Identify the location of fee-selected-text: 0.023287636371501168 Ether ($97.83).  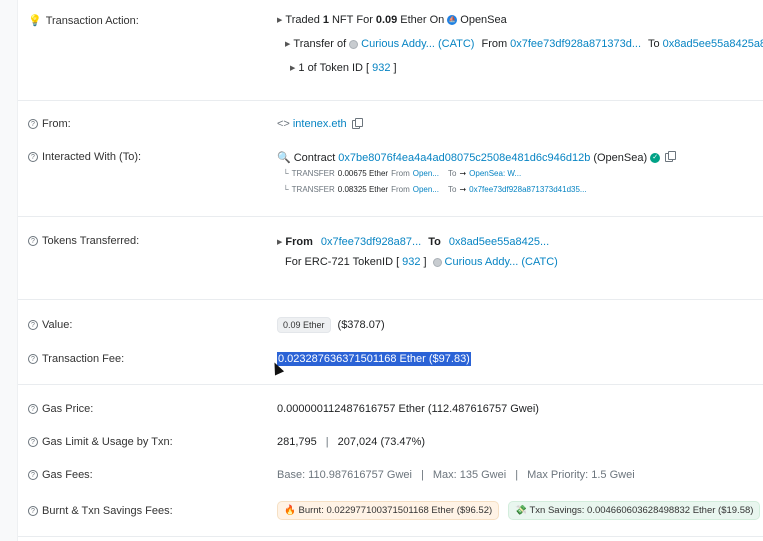
(374, 359).